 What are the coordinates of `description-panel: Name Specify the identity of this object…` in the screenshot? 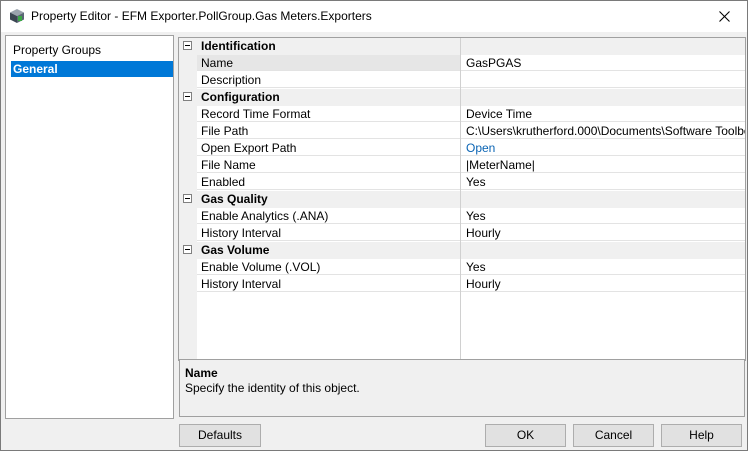 It's located at (462, 388).